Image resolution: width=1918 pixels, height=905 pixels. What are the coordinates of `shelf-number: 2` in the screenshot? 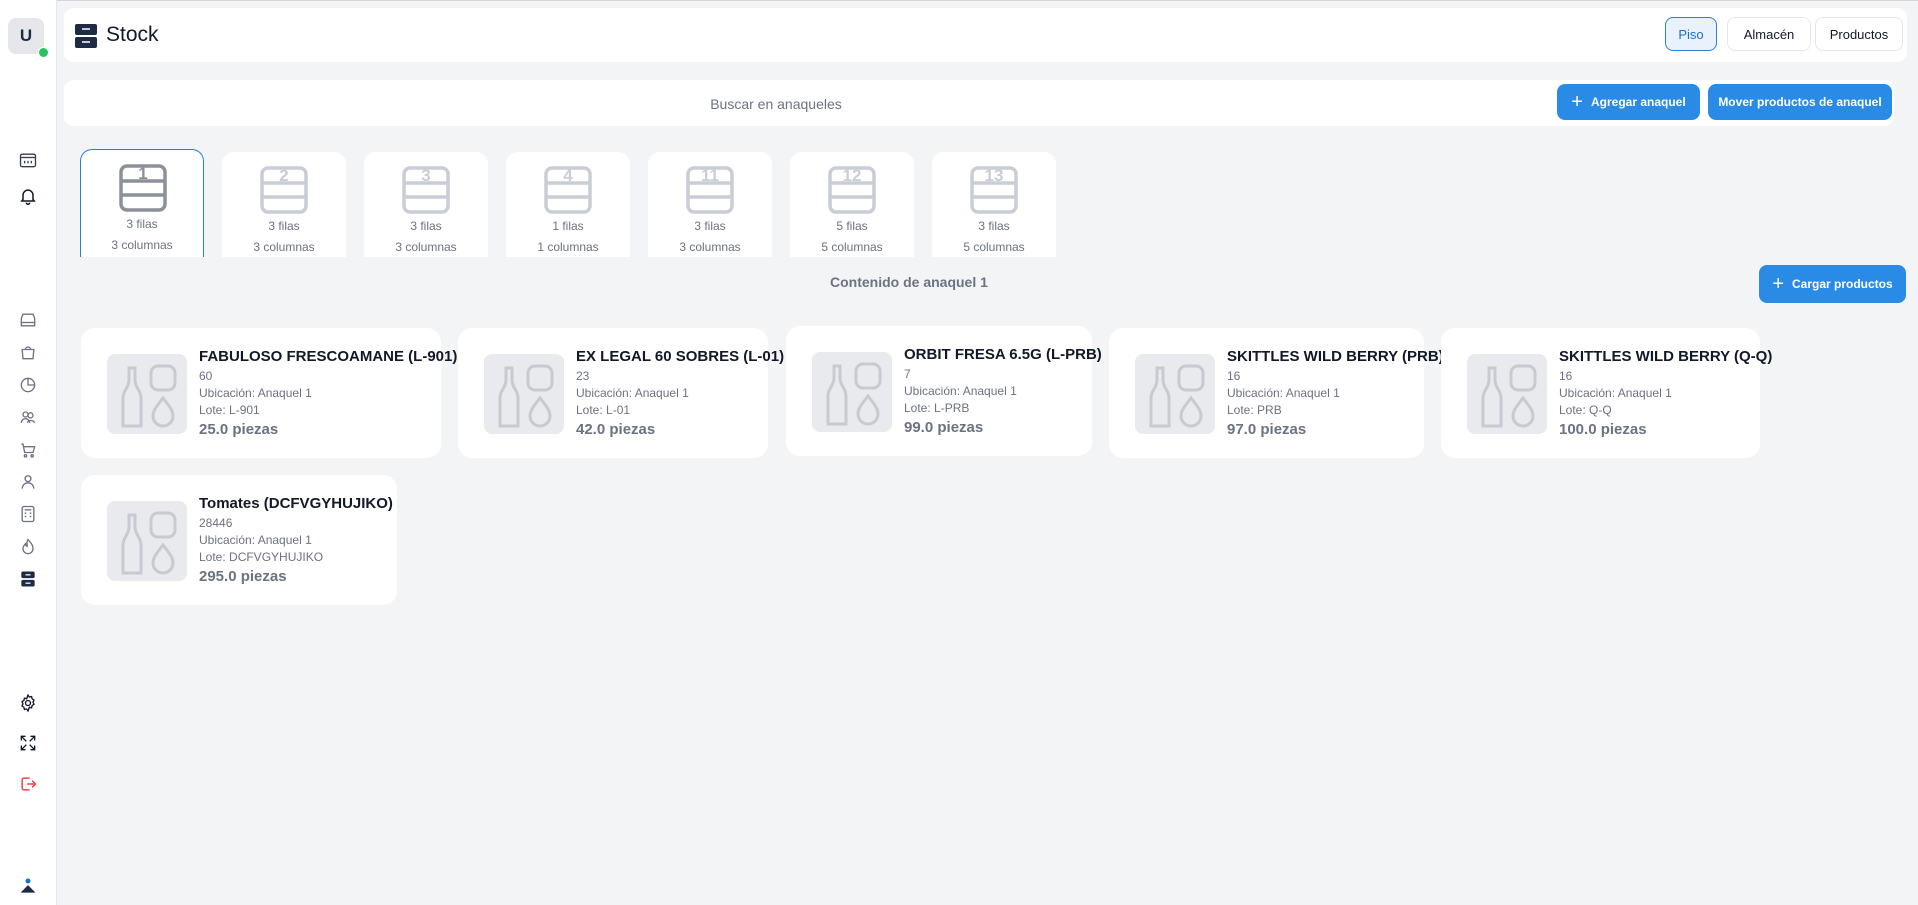 It's located at (284, 175).